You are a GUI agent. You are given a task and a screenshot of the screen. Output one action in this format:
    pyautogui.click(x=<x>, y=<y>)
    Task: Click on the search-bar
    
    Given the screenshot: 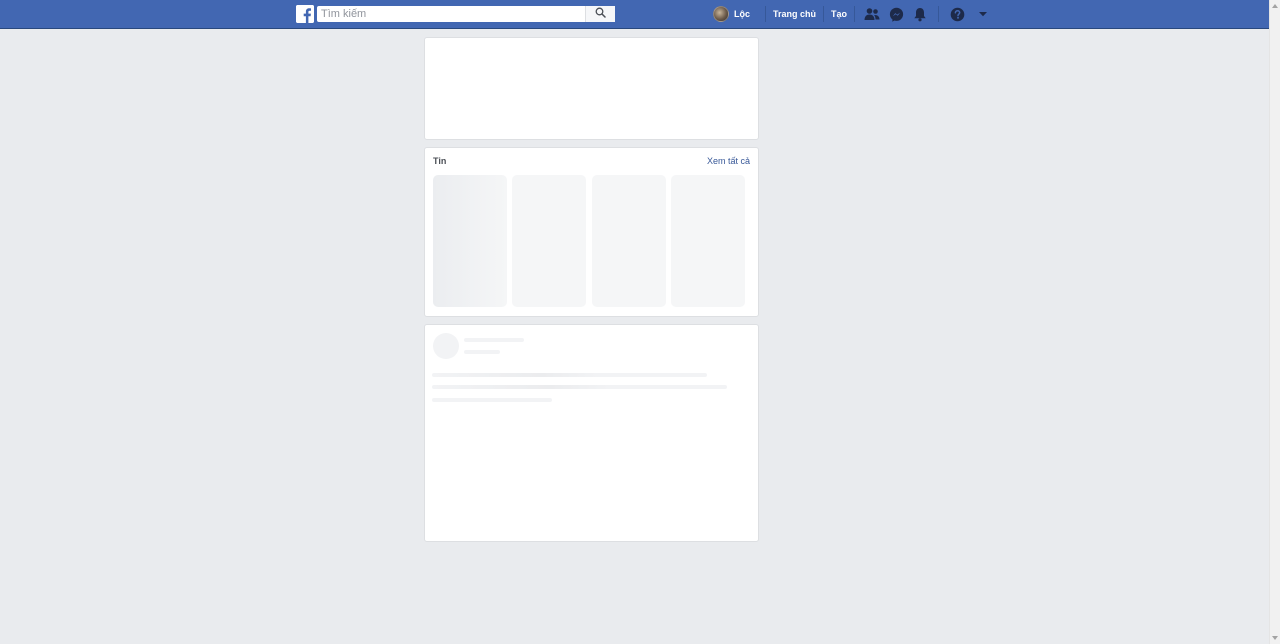 What is the action you would take?
    pyautogui.click(x=466, y=14)
    